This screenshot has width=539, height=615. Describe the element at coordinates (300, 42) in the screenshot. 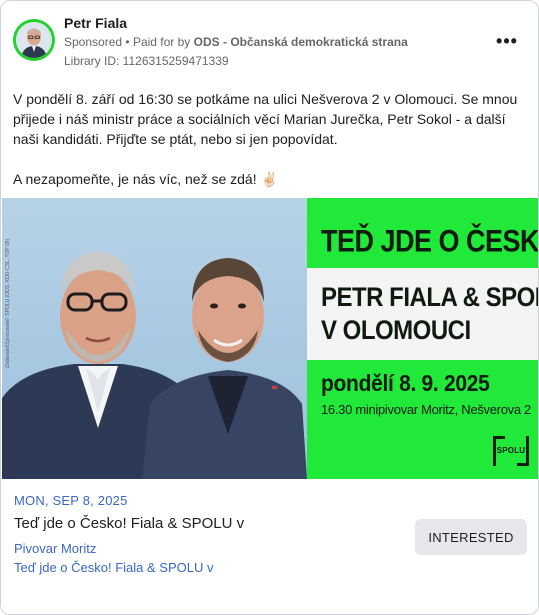

I see `paid-by-name: ODS - Občanská demokratická strana` at that location.